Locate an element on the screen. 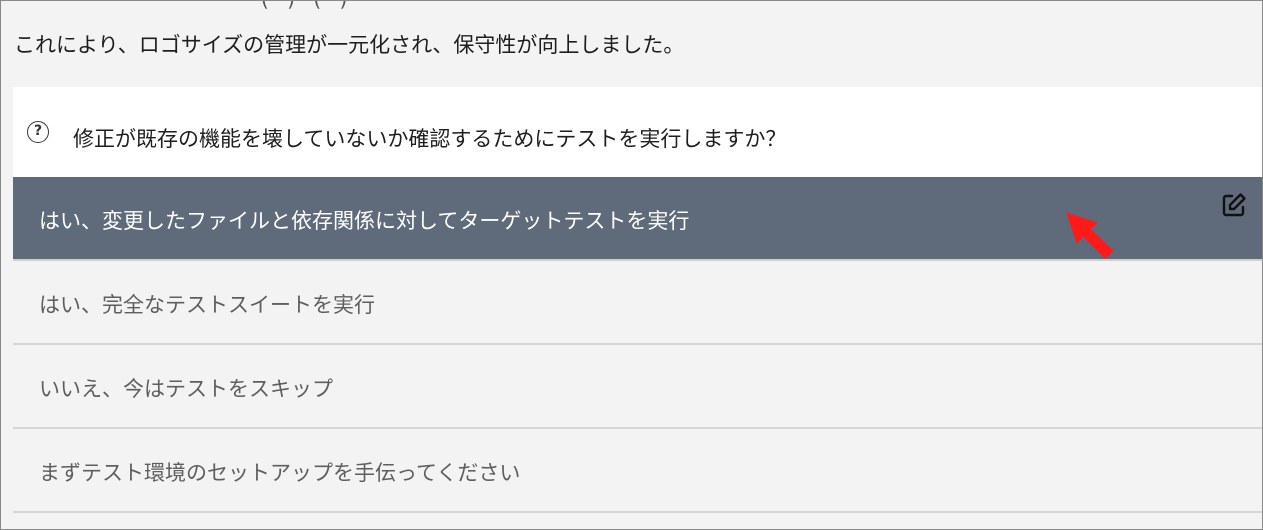 This screenshot has width=1263, height=530. option-label: いいえ、今はテストをスキップ is located at coordinates (186, 389).